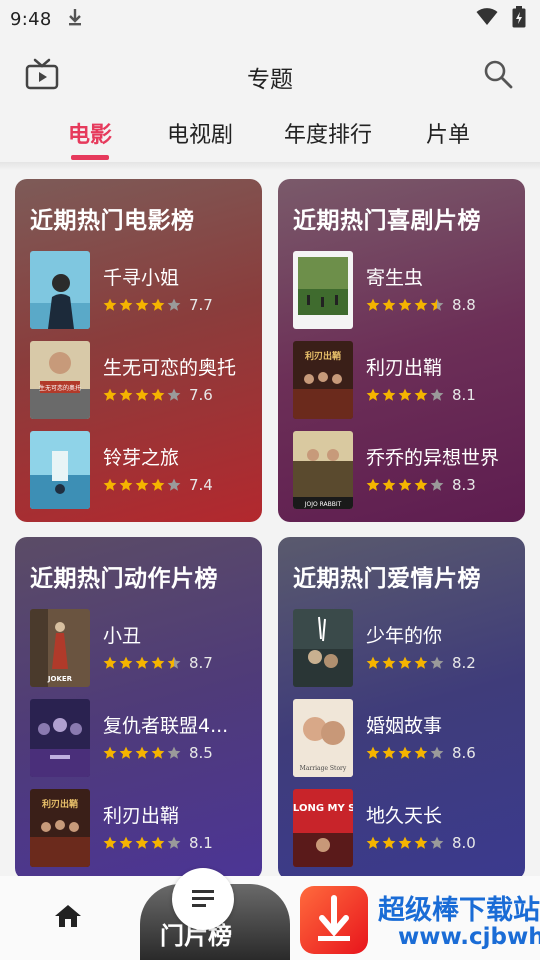  What do you see at coordinates (334, 920) in the screenshot?
I see `watermark-logo` at bounding box center [334, 920].